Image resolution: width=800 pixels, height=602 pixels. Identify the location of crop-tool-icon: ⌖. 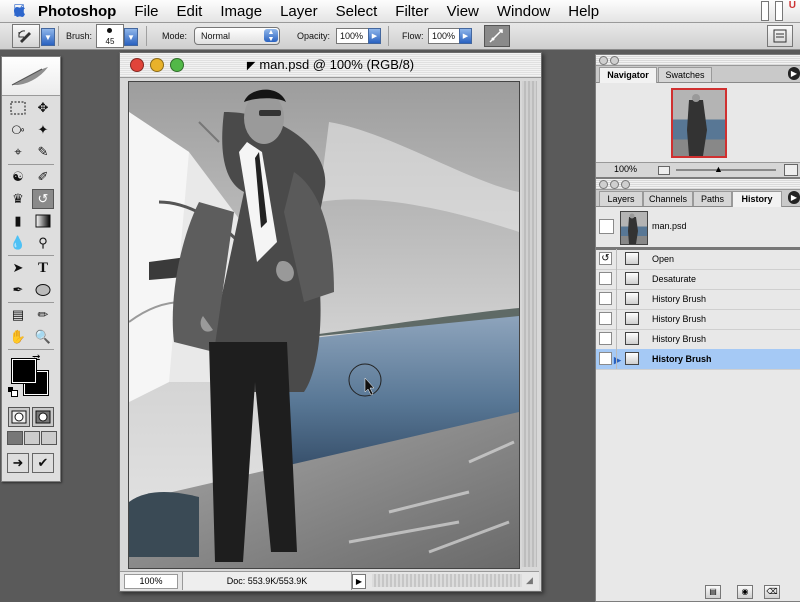
(18, 152).